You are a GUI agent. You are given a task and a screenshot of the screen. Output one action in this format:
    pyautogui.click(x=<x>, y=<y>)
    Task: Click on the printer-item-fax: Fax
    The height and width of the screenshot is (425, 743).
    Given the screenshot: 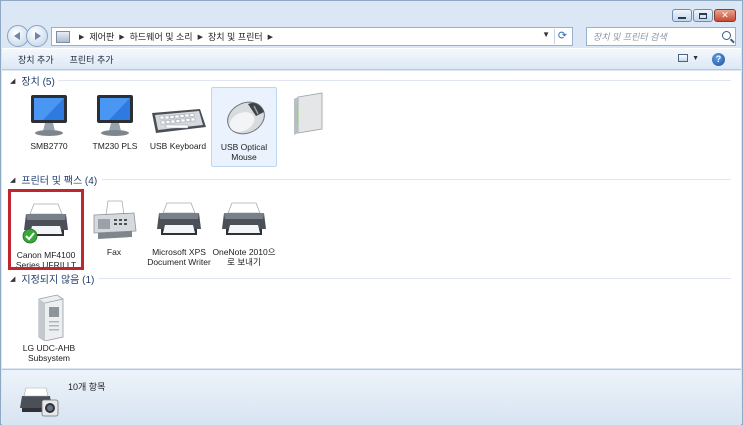 What is the action you would take?
    pyautogui.click(x=114, y=227)
    